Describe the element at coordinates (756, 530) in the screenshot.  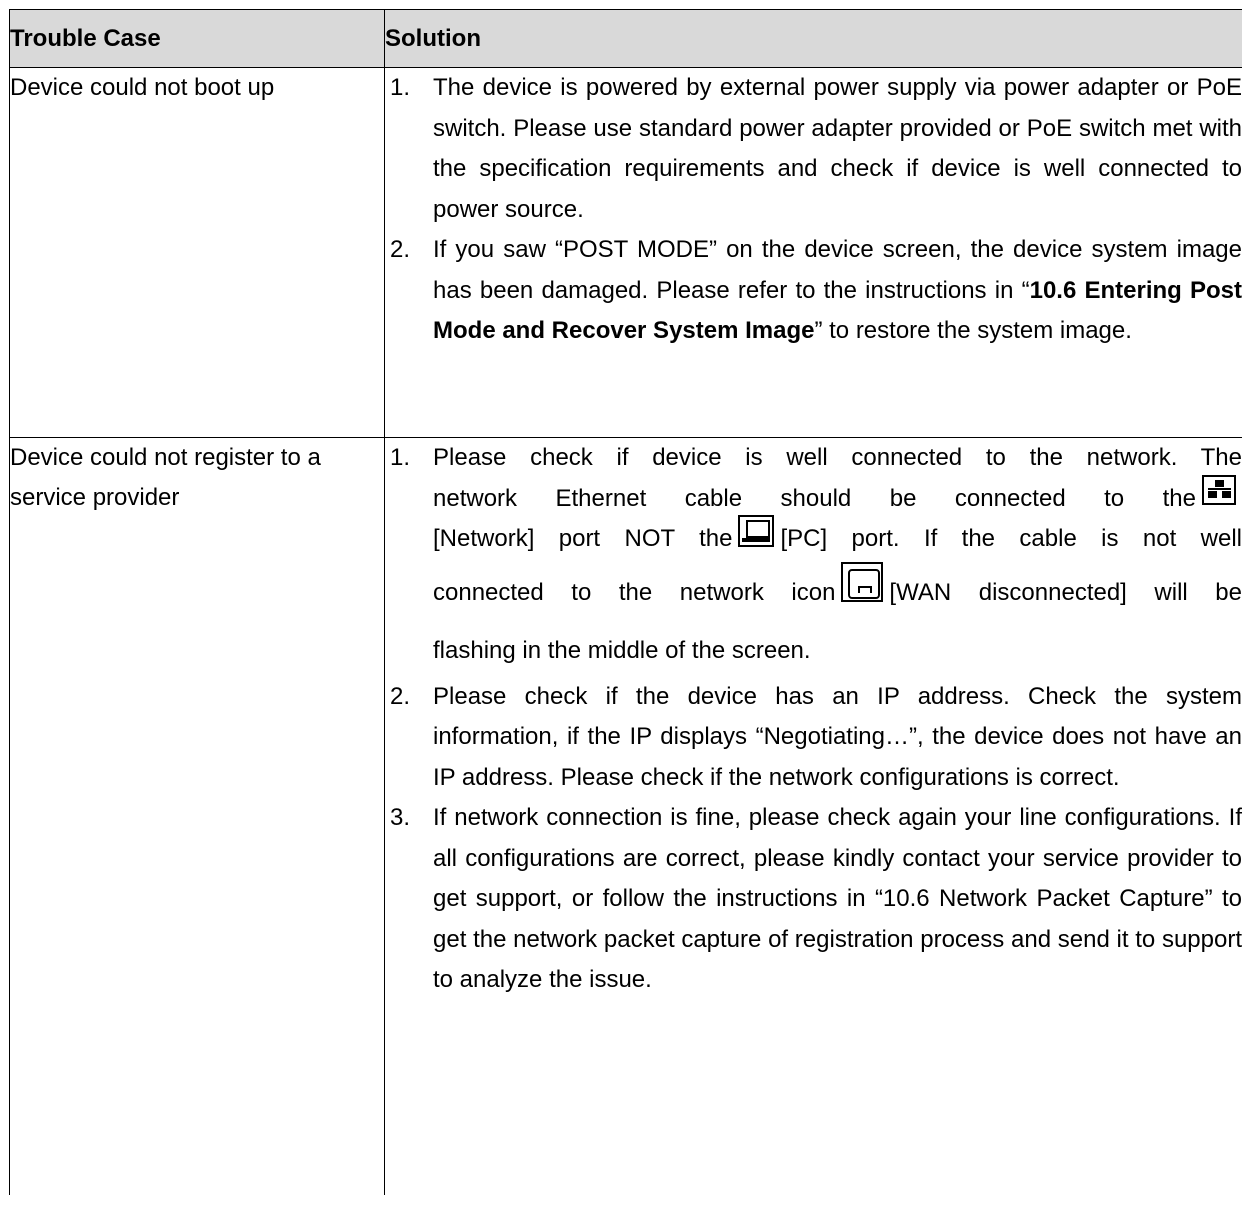
I see `pc-port-icon` at that location.